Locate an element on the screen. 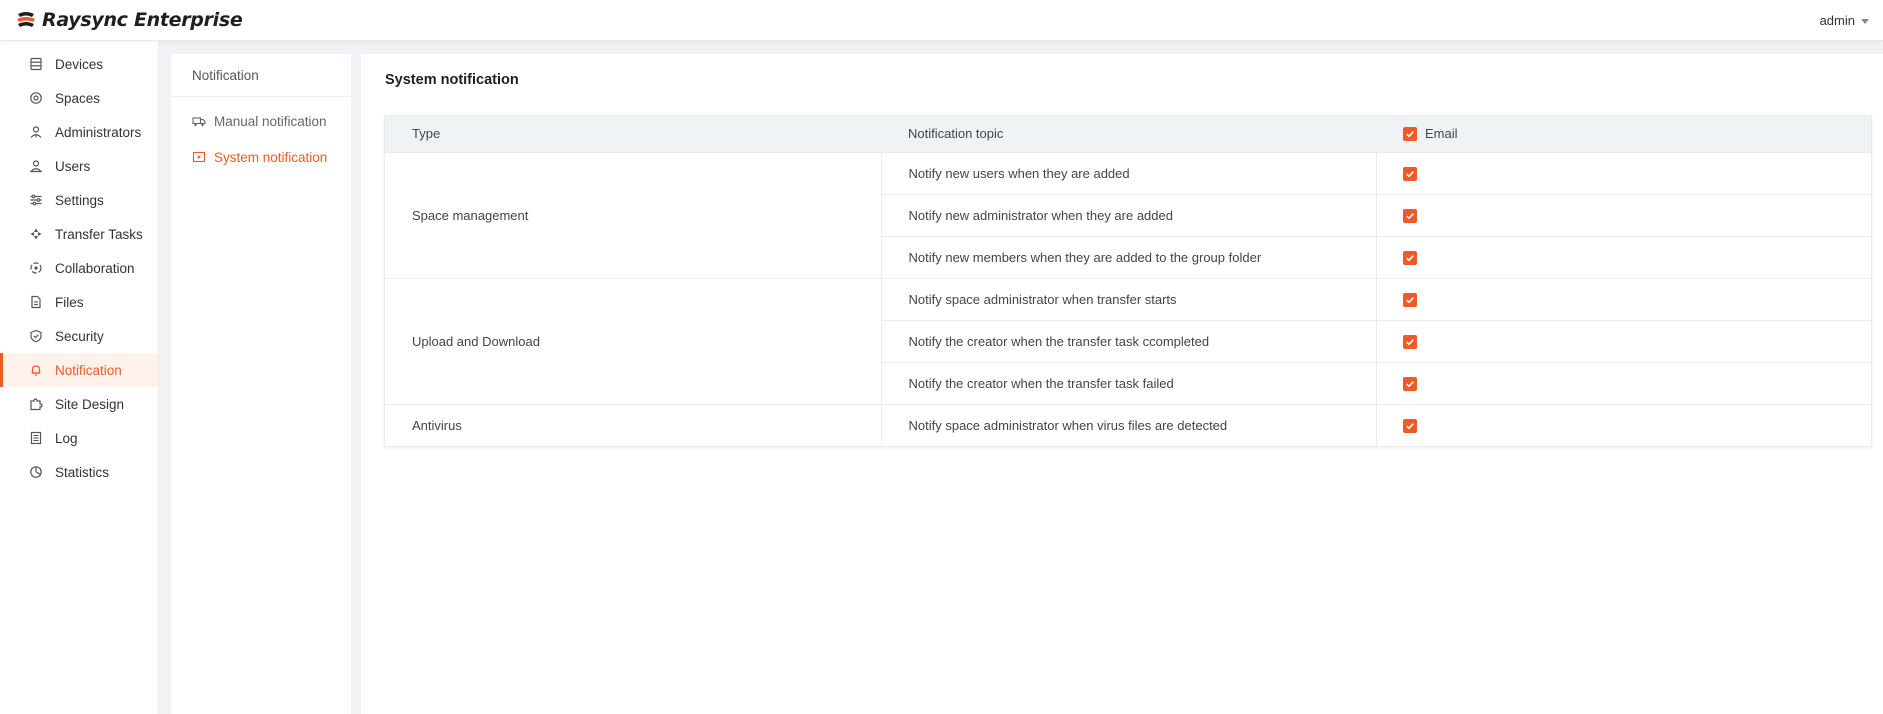  subnav-item-system-notification: System notification is located at coordinates (261, 157).